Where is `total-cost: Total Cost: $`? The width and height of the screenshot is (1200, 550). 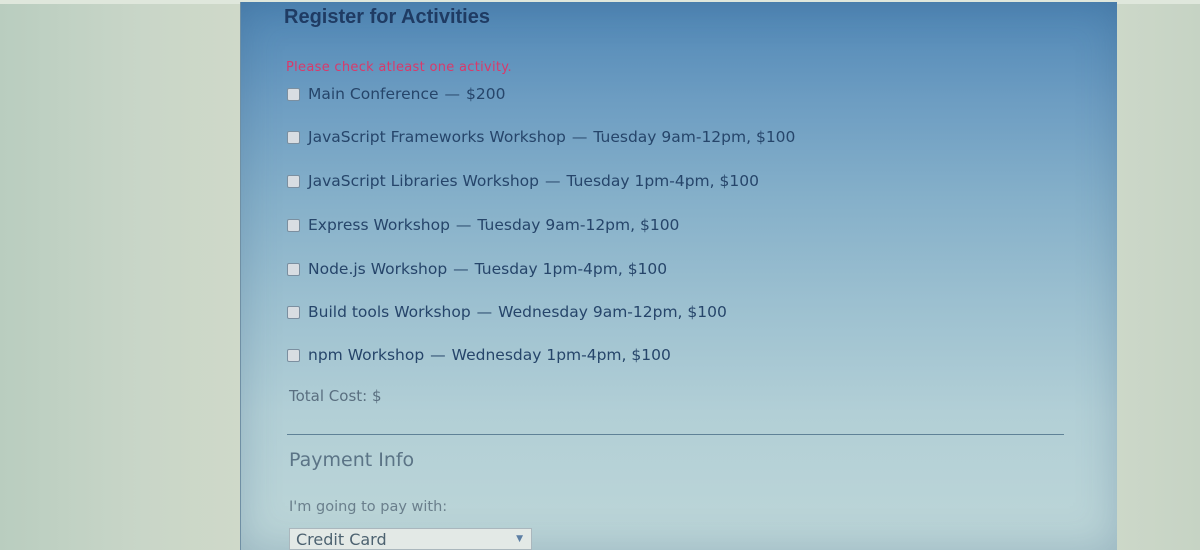 total-cost: Total Cost: $ is located at coordinates (335, 396).